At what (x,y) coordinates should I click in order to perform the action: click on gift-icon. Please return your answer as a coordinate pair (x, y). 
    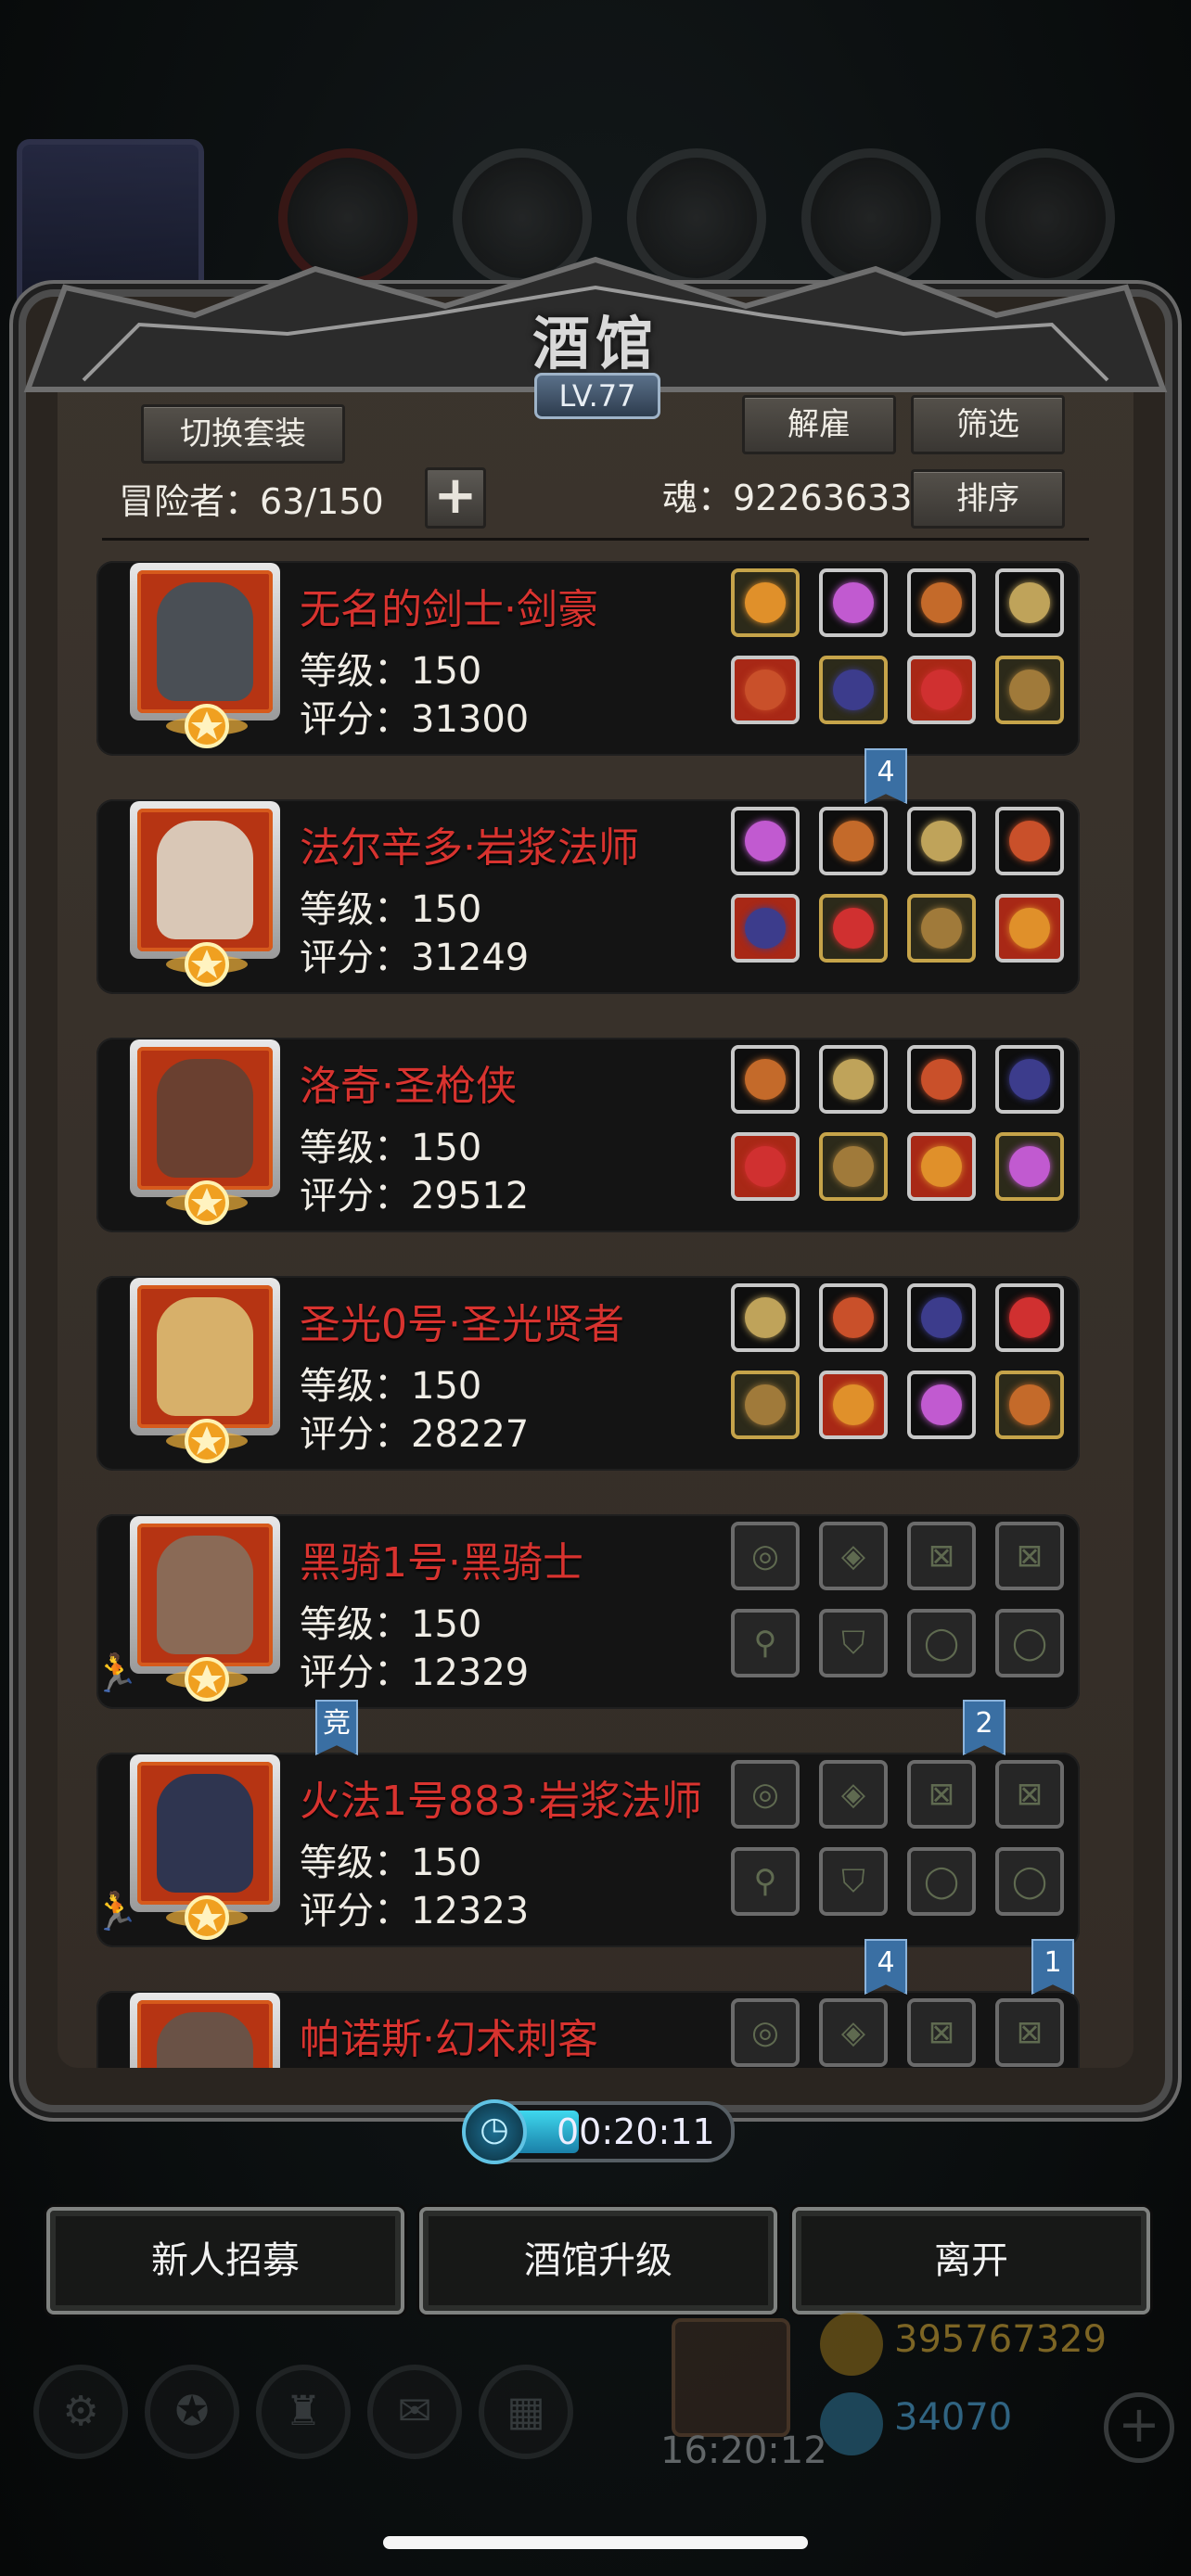
    Looking at the image, I should click on (731, 2378).